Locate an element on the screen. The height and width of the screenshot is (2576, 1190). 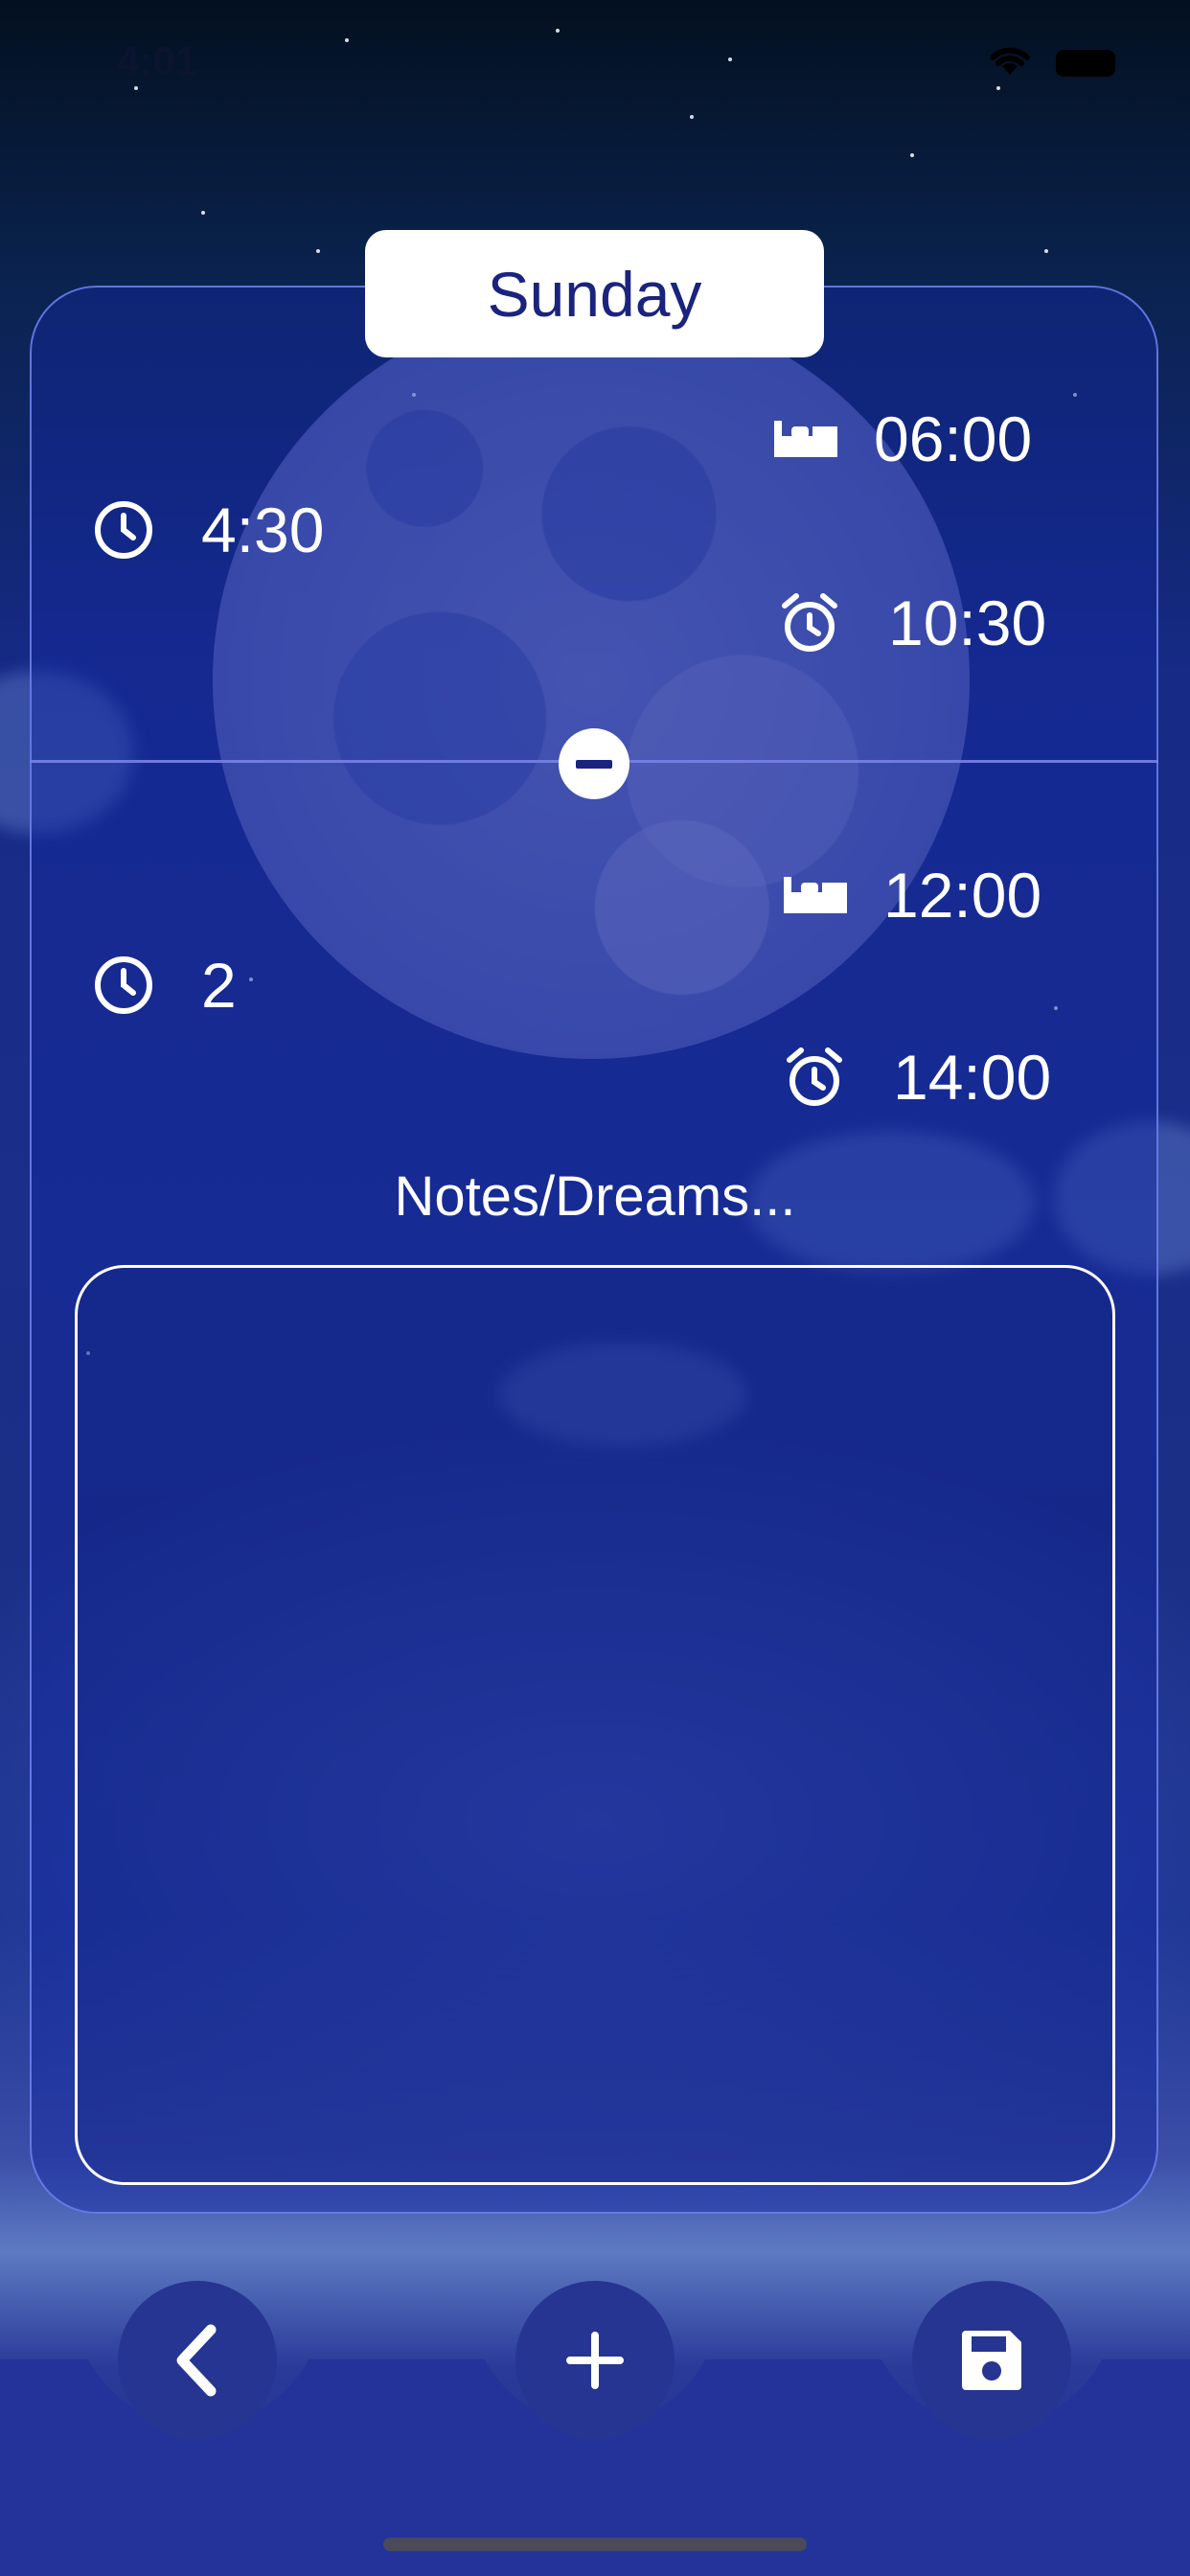
day-label: Sunday is located at coordinates (594, 294).